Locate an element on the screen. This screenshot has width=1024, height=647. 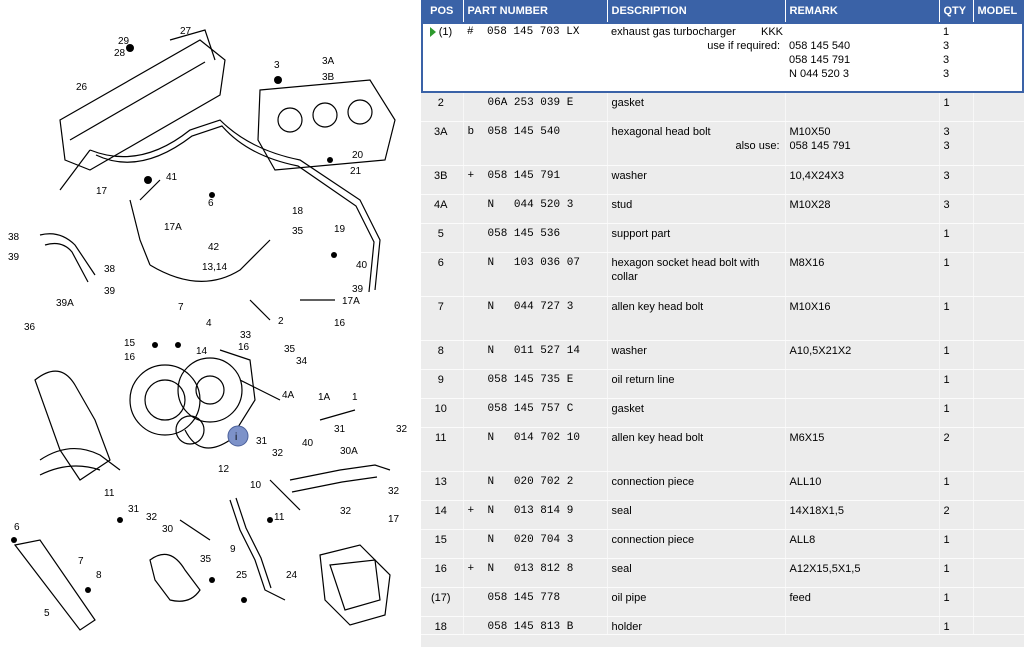
table-row: 2 06A 253 039 E gasket 1 is located at coordinates (722, 107).